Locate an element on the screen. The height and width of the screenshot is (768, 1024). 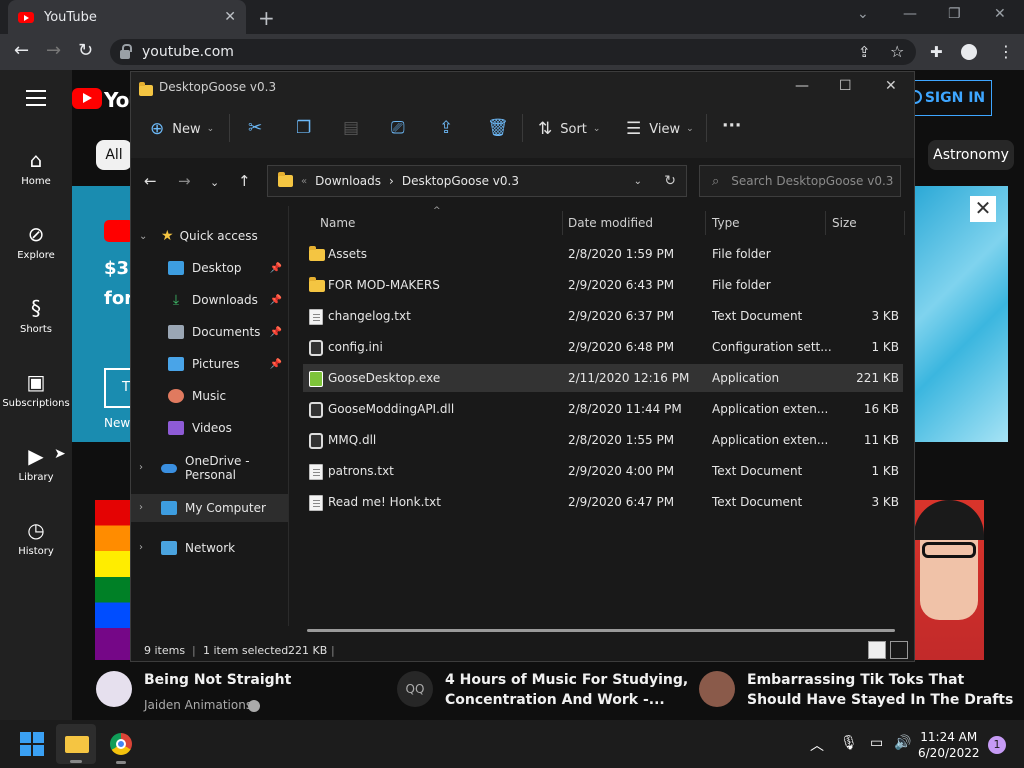
column-size: Size is located at coordinates (844, 223).